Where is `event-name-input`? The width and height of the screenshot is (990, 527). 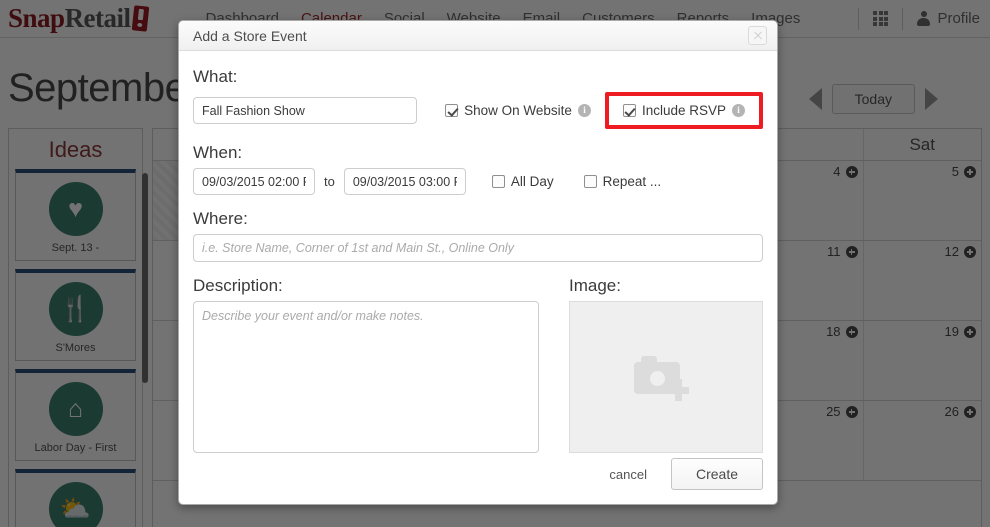
event-name-input is located at coordinates (305, 110).